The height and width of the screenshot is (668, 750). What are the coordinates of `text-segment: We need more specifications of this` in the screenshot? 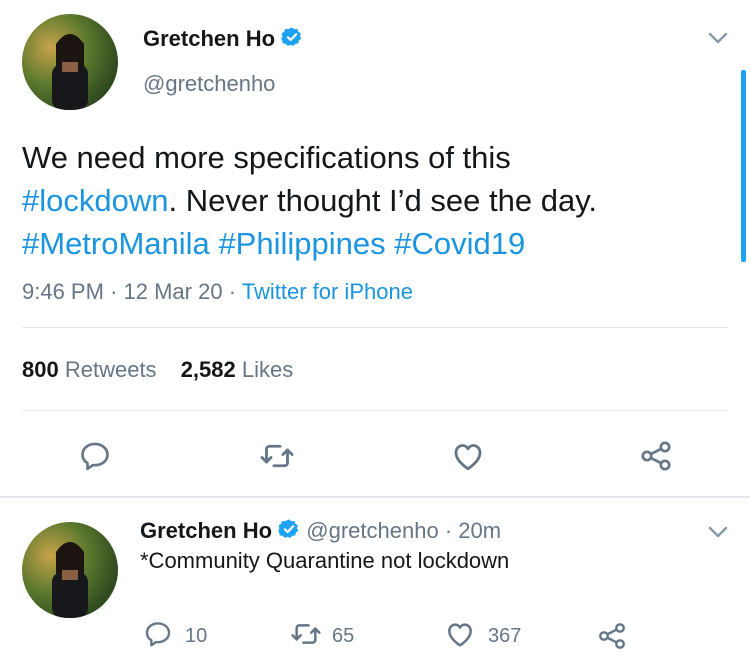 It's located at (266, 157).